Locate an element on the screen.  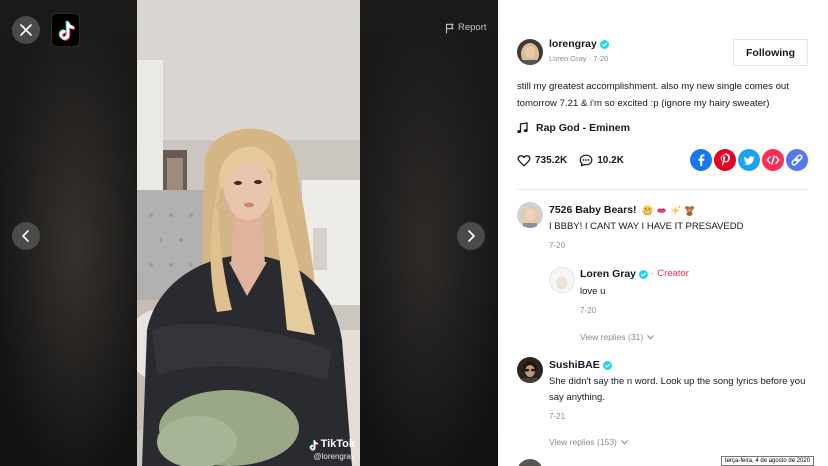
link-icon is located at coordinates (797, 160).